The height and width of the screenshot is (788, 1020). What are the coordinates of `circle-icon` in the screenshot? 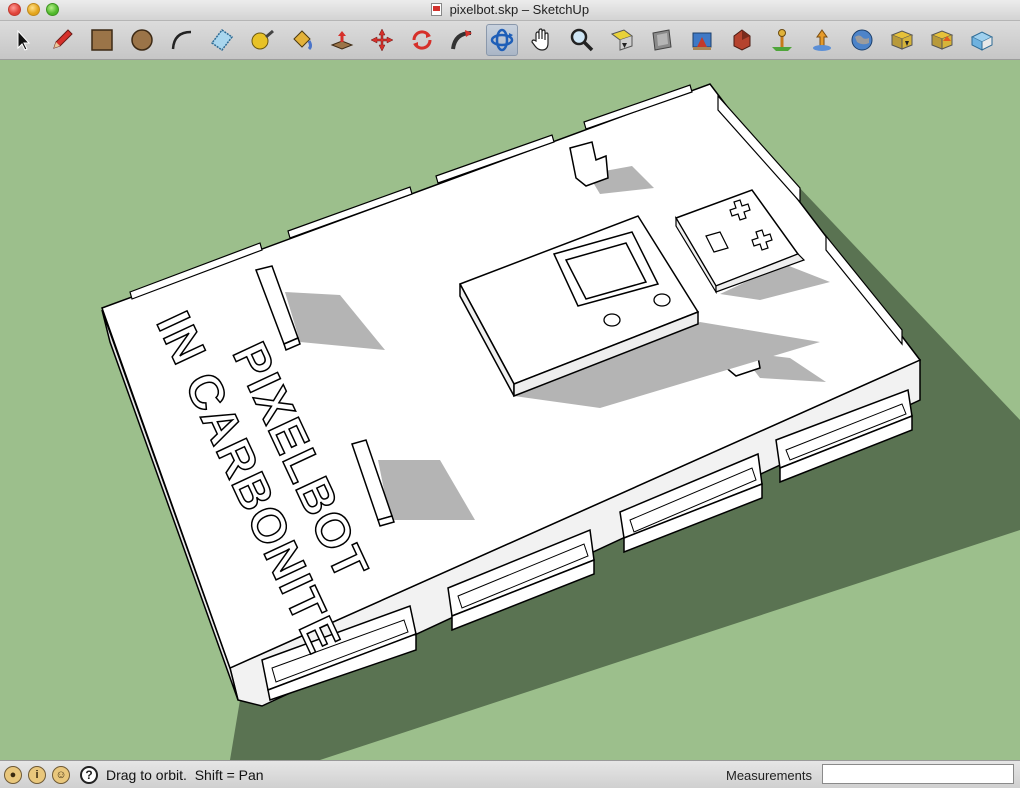 It's located at (142, 40).